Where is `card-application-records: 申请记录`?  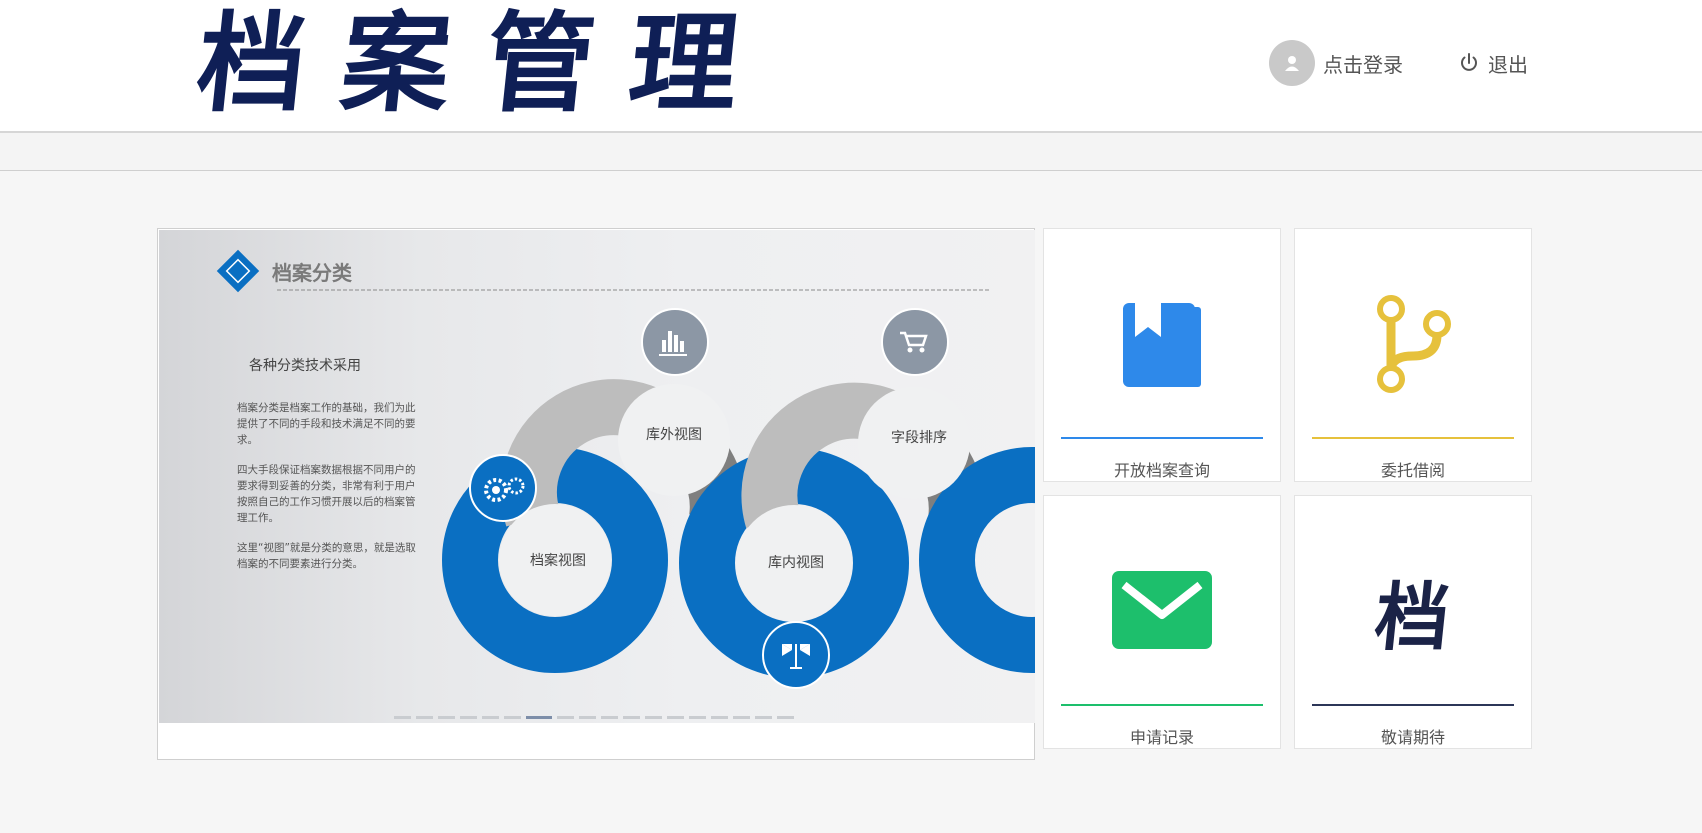 card-application-records: 申请记录 is located at coordinates (1162, 622).